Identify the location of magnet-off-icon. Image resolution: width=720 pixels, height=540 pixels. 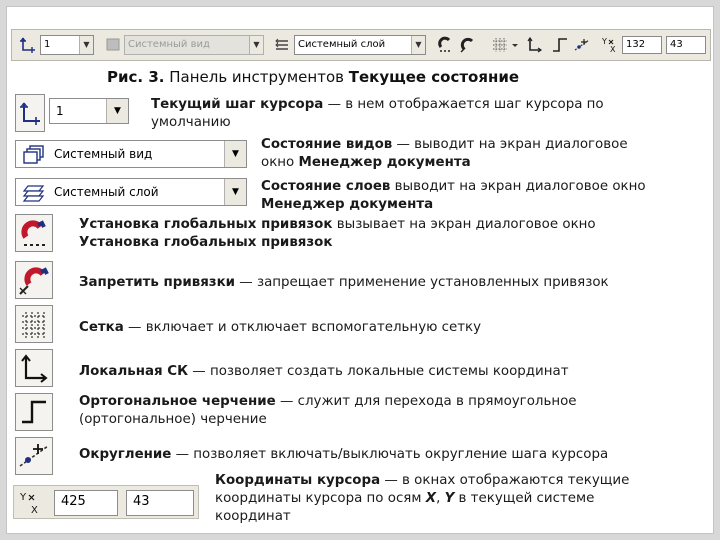
(34, 281).